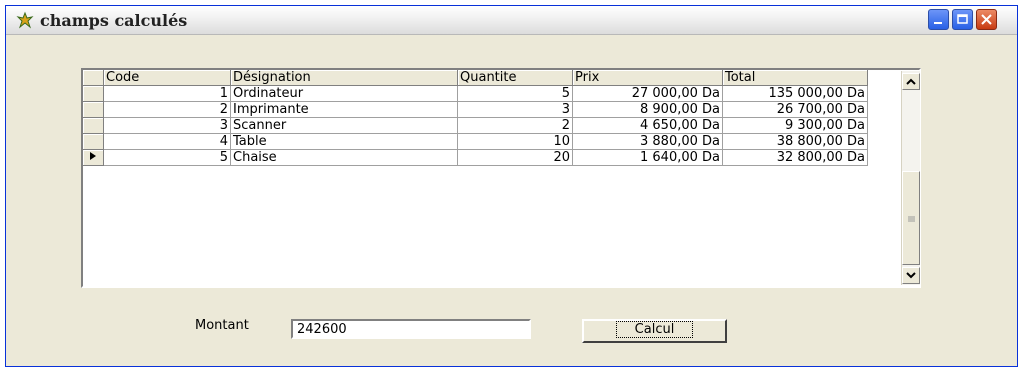  Describe the element at coordinates (344, 78) in the screenshot. I see `column-header-designation: Désignation` at that location.